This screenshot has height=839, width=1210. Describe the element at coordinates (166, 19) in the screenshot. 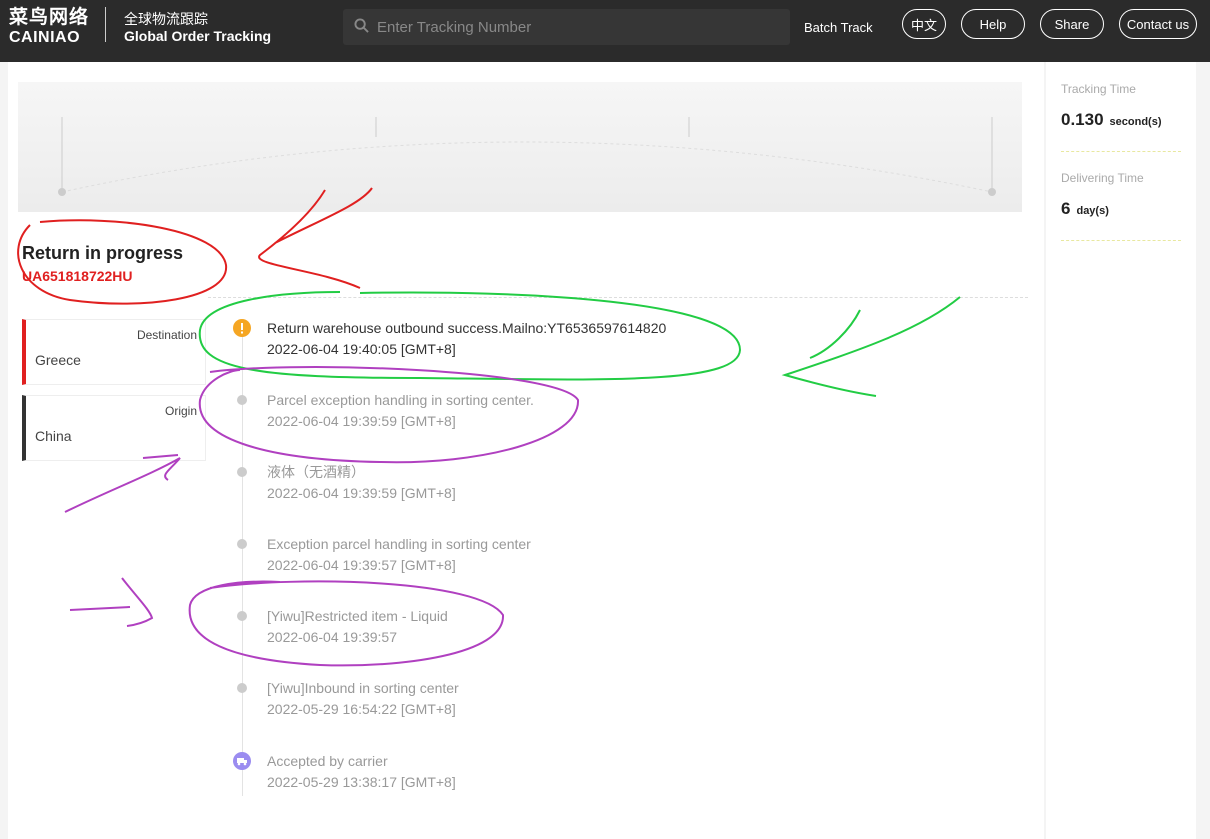

I see `title-cn: 全球物流跟踪` at that location.